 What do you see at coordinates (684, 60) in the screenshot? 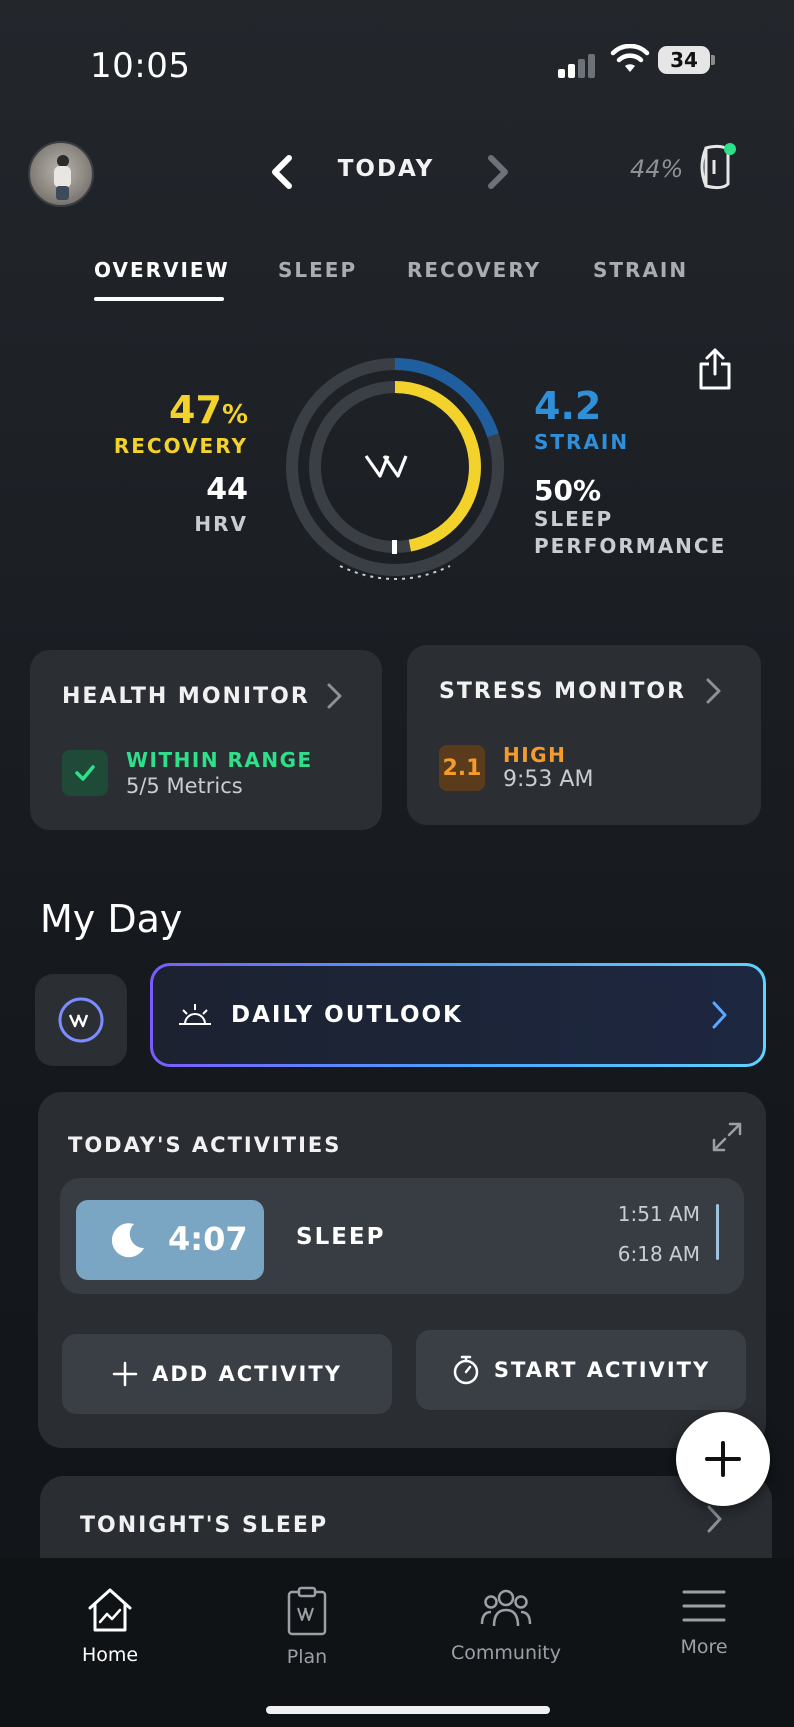
I see `battery-indicator: 34` at bounding box center [684, 60].